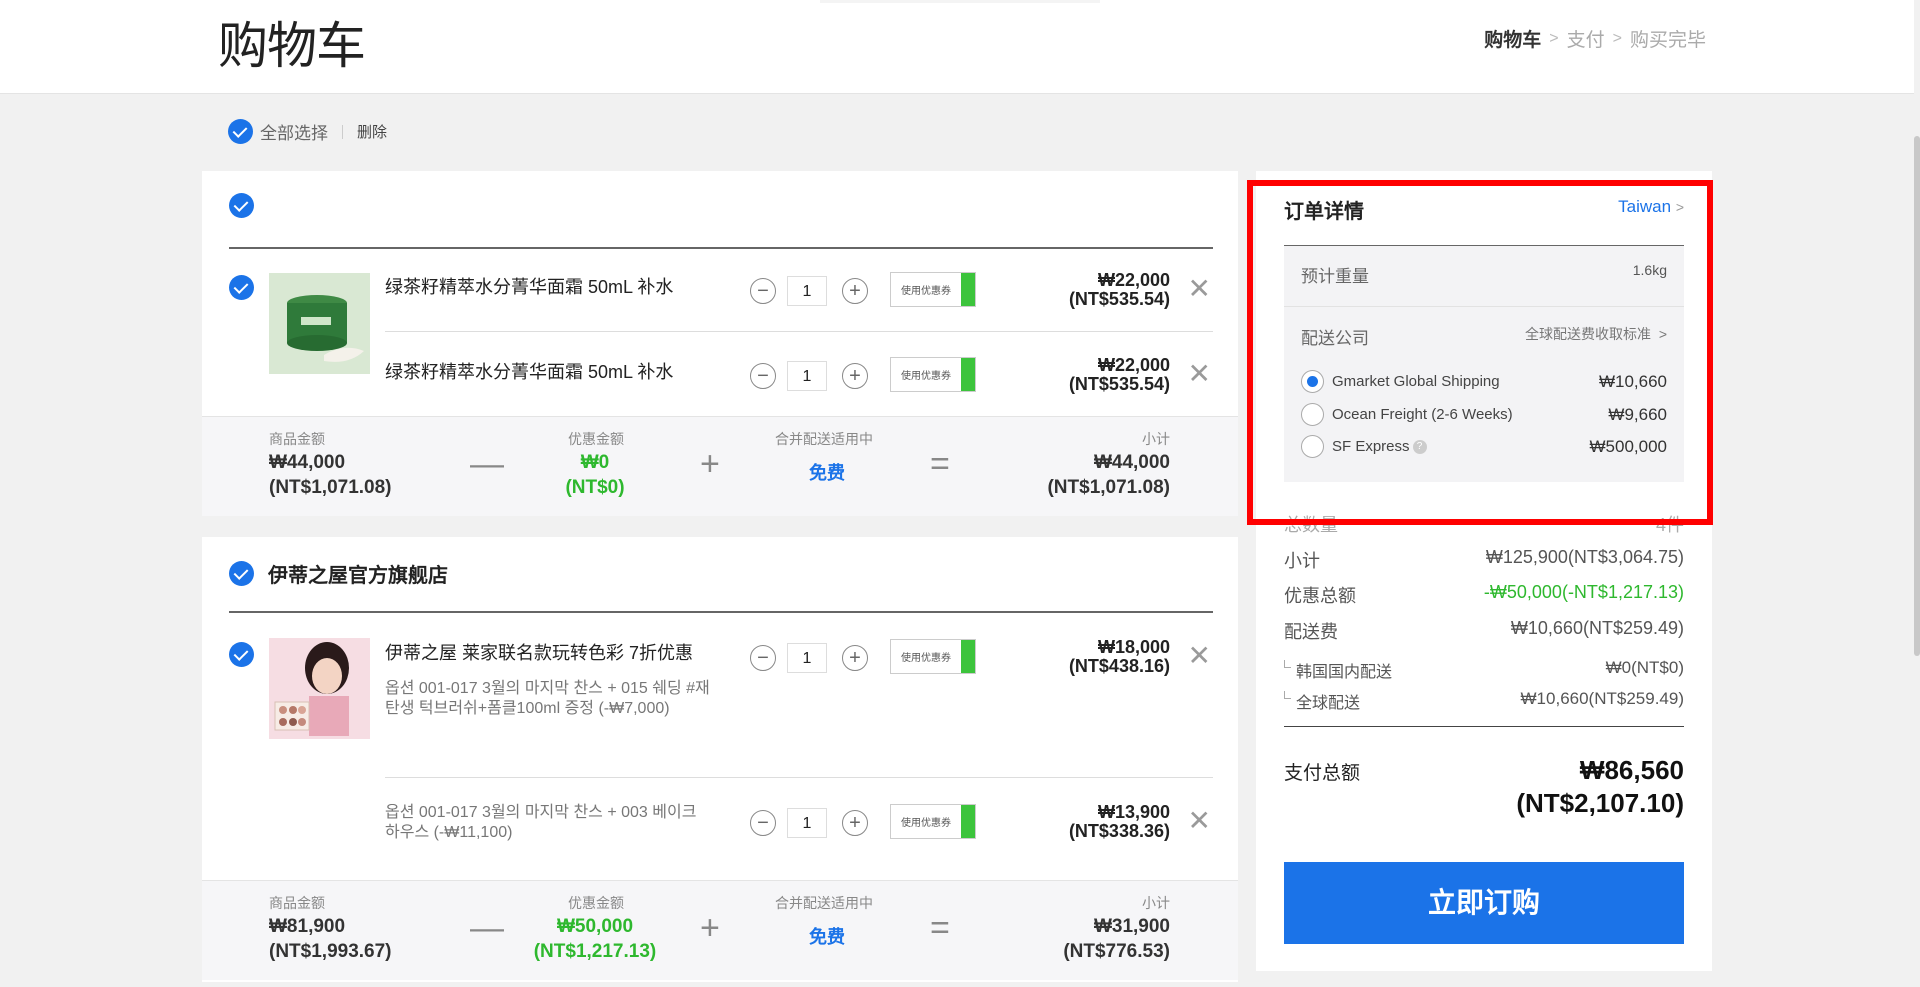 The width and height of the screenshot is (1920, 987). I want to click on store-name: 伊蒂之屋官方旗舰店, so click(358, 573).